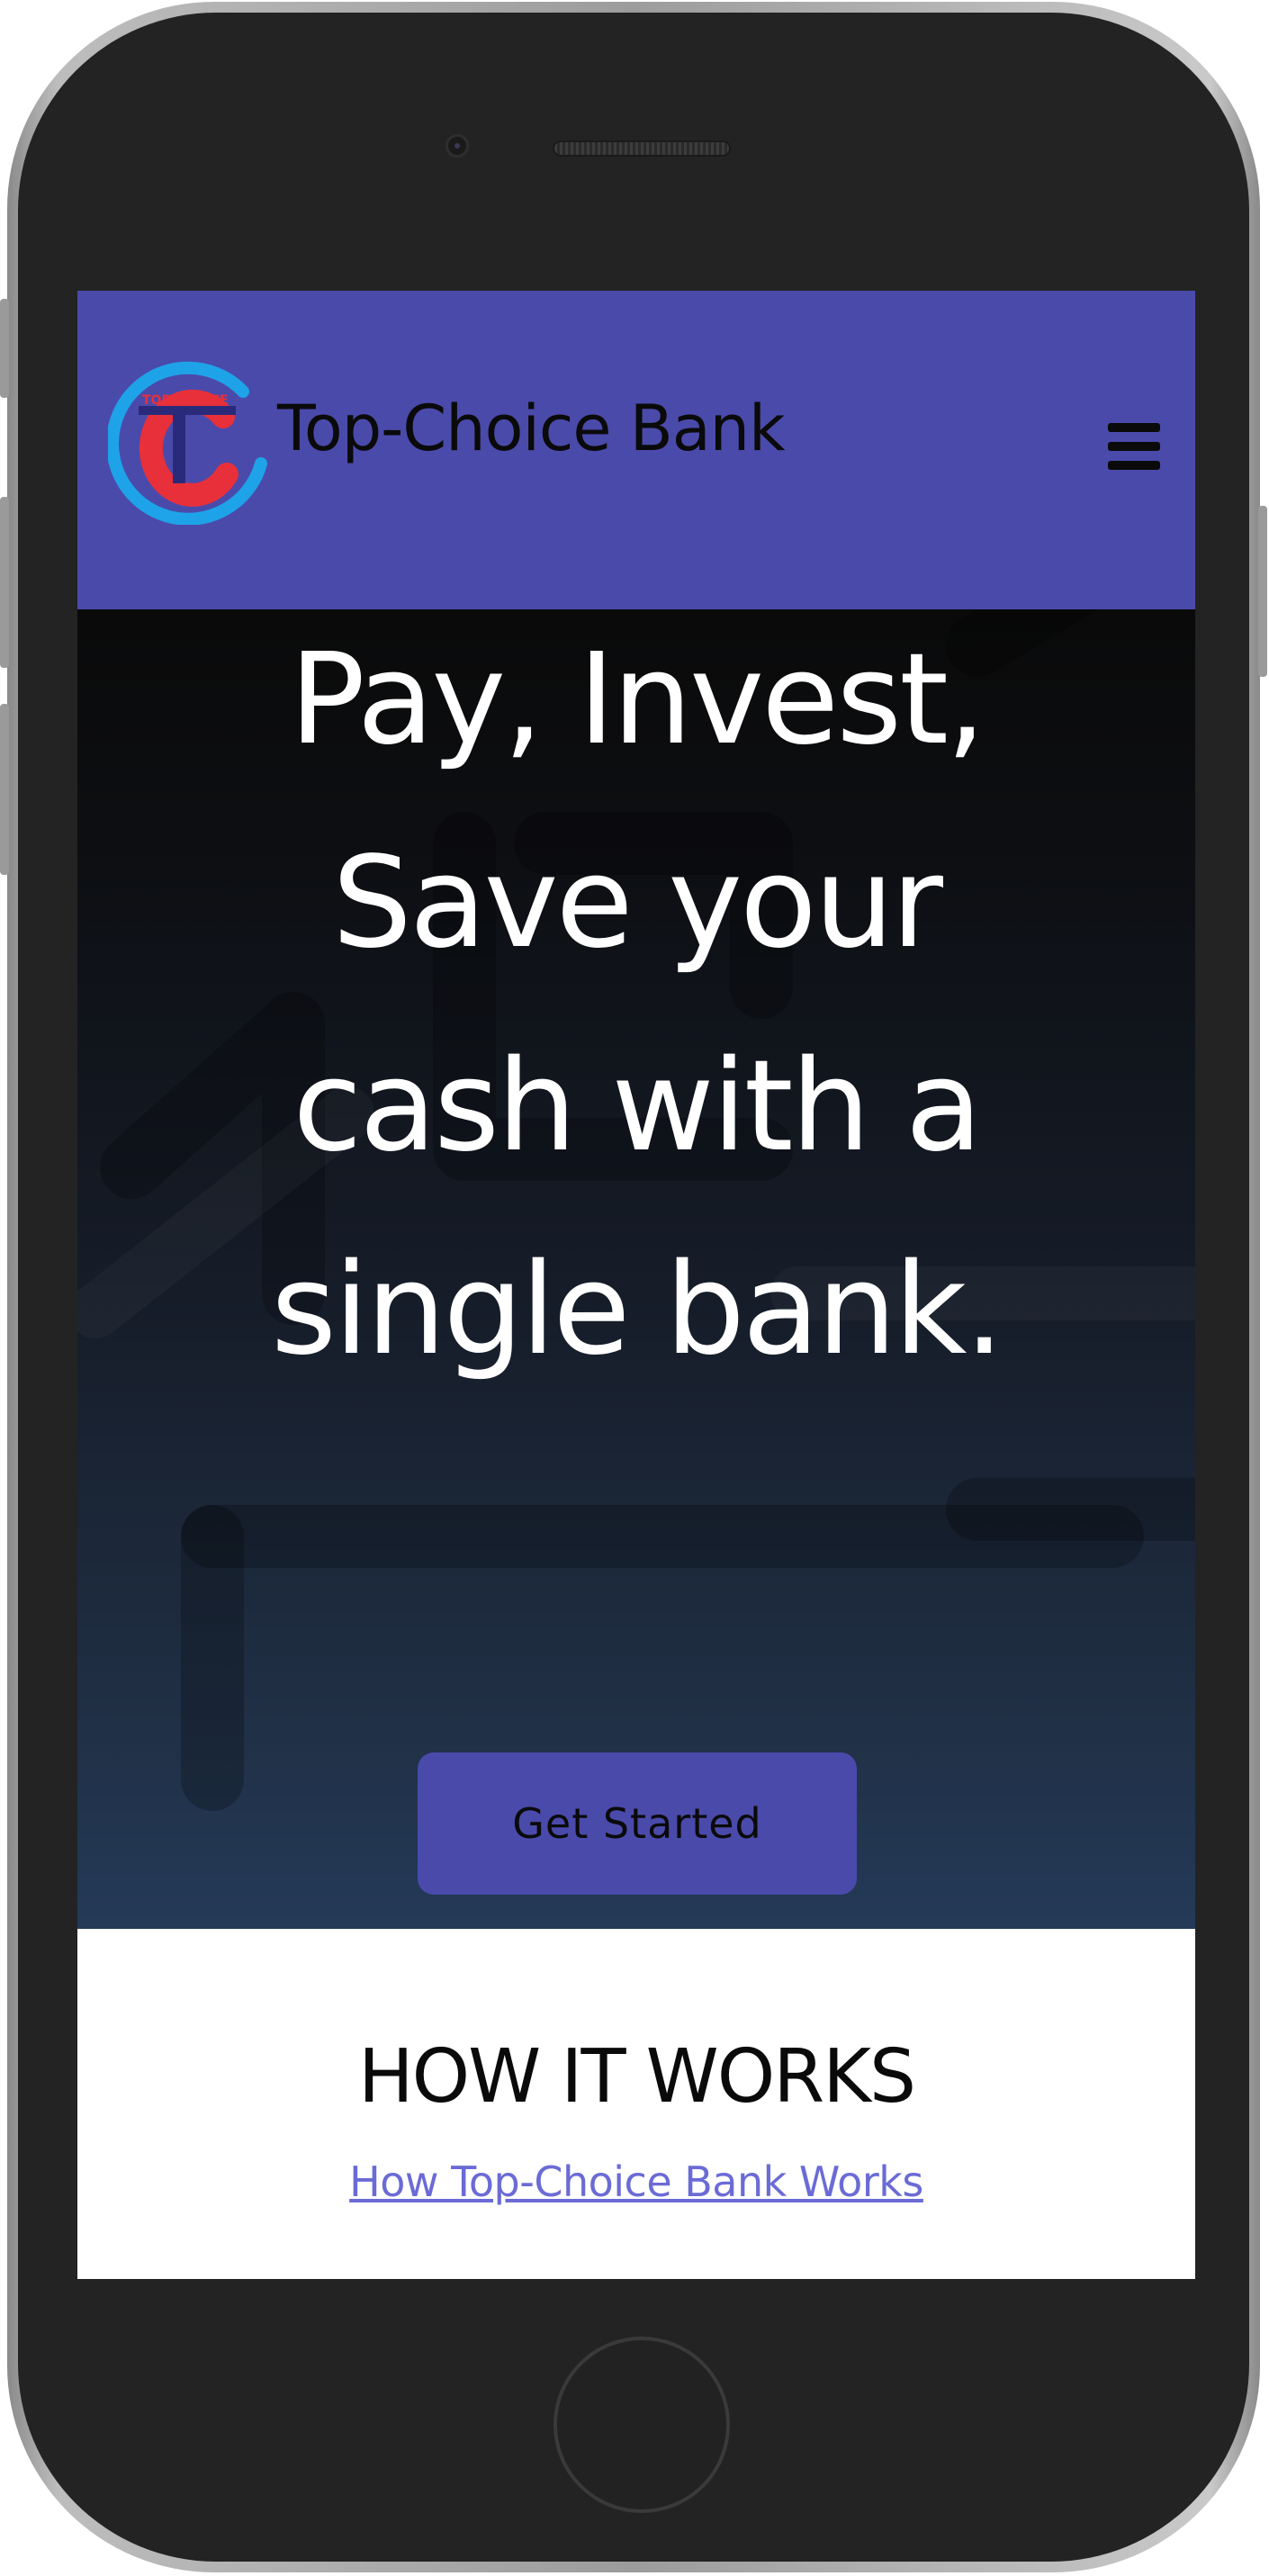 The height and width of the screenshot is (2576, 1269). I want to click on home-button, so click(642, 2425).